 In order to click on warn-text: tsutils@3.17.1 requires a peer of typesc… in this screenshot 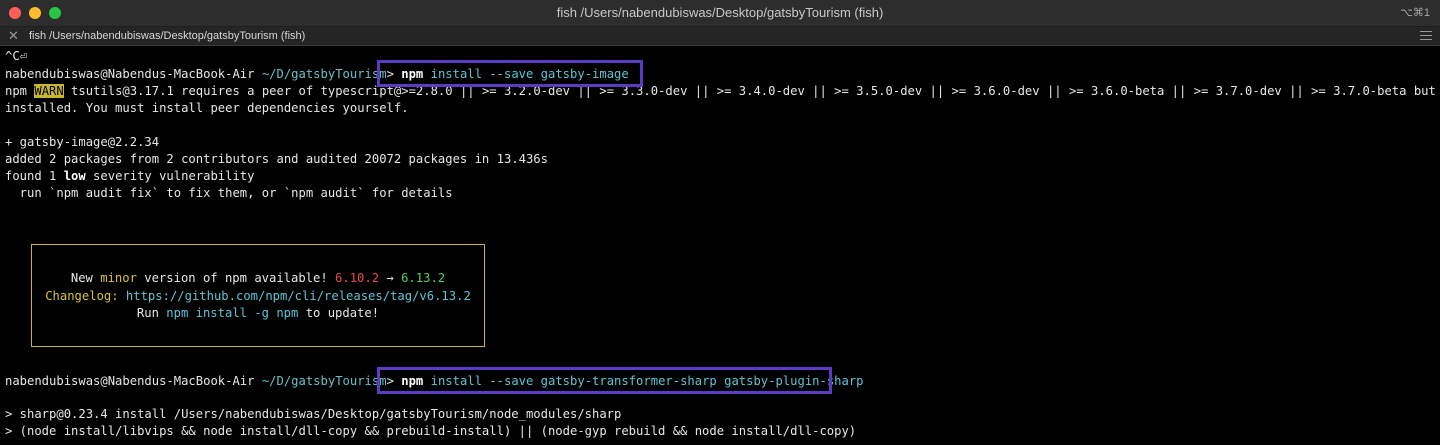, I will do `click(751, 91)`.